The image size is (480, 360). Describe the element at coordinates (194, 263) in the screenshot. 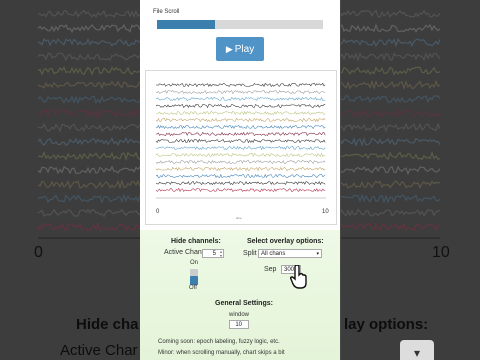

I see `toggle-on-label: On` at that location.